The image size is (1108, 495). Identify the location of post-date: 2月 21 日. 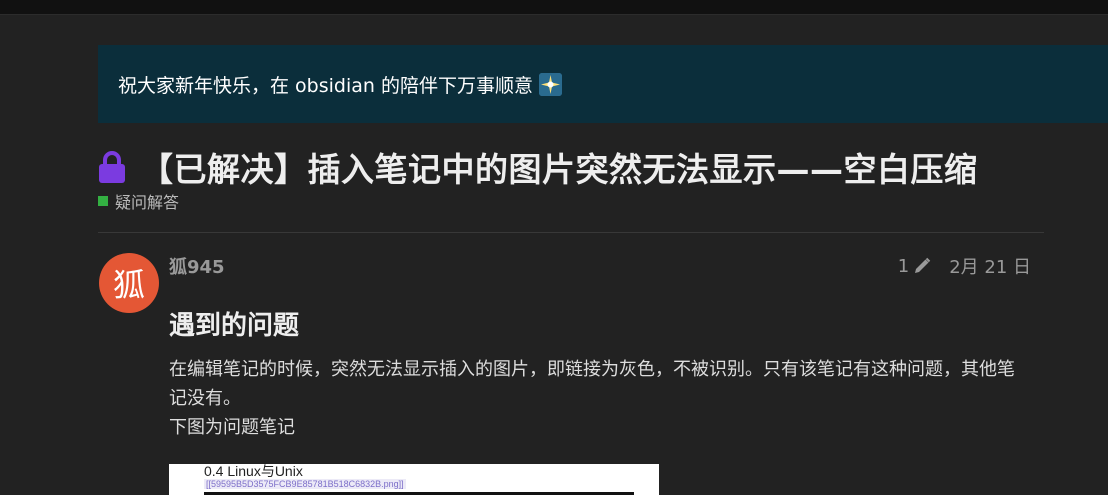
(990, 266).